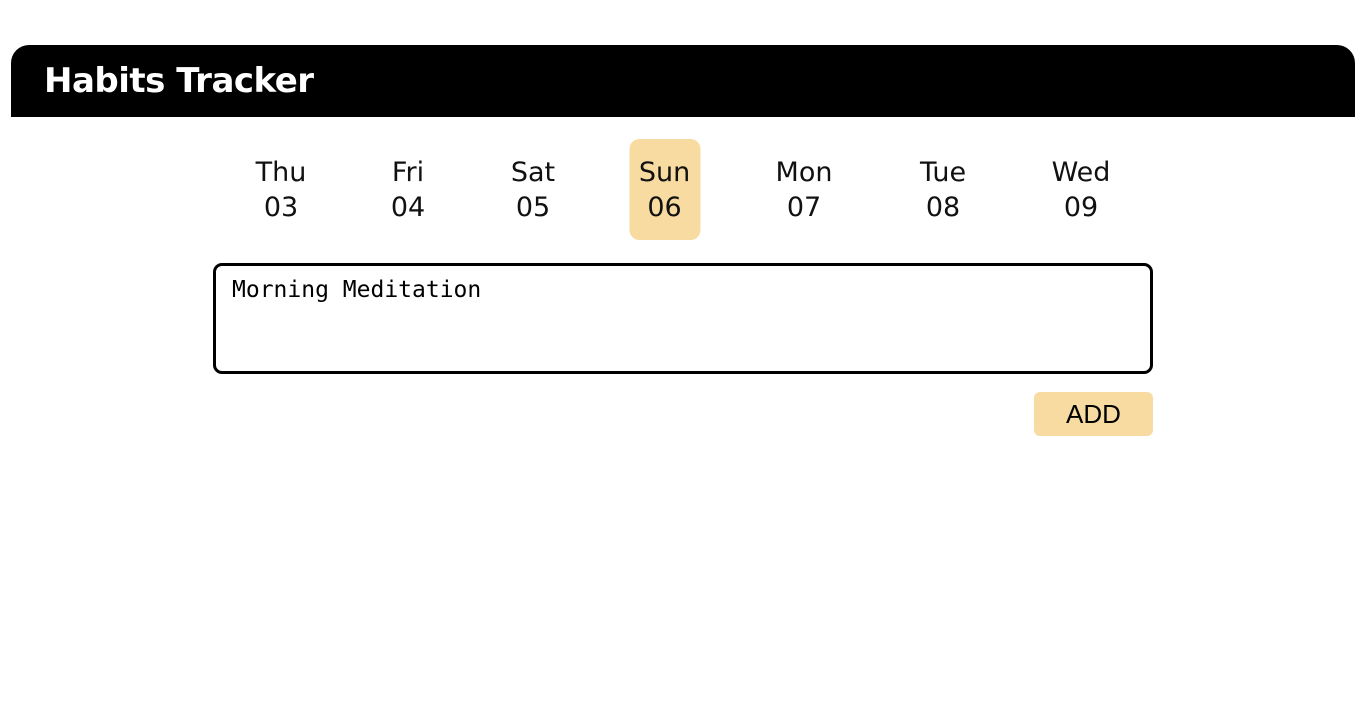  I want to click on day-weekday: Sun, so click(664, 172).